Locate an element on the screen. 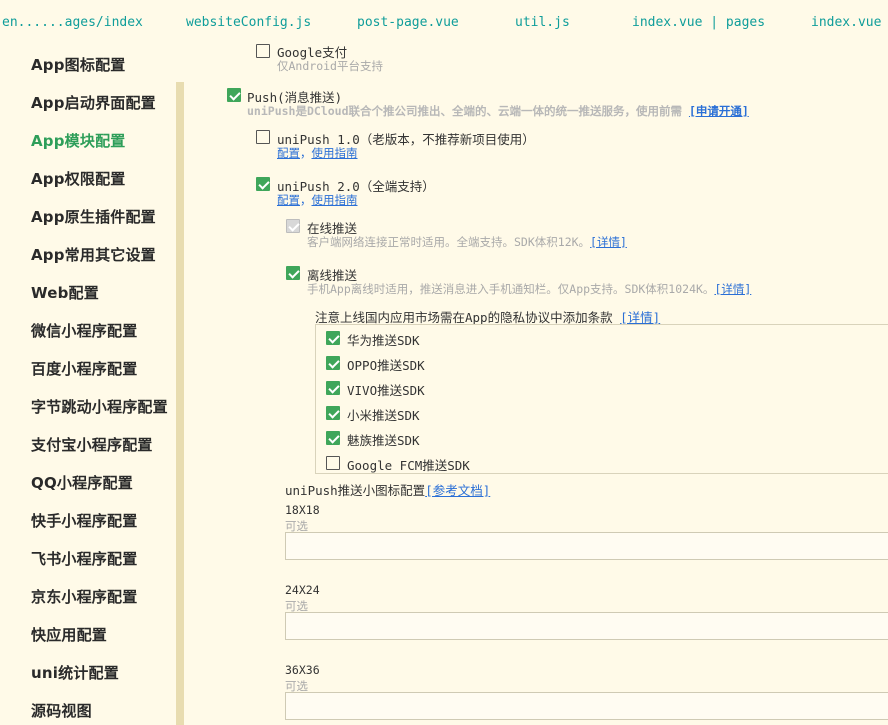 The image size is (888, 725). sidebar-item-app-permissions: App权限配置 is located at coordinates (78, 178).